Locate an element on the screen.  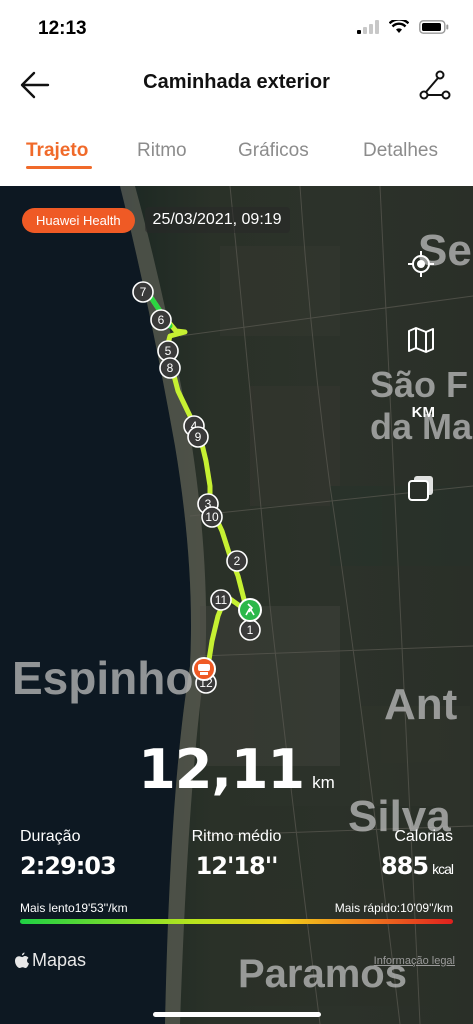
tab-bar: Trajeto Ritmo Gráficos Detalhes is located at coordinates (236, 154).